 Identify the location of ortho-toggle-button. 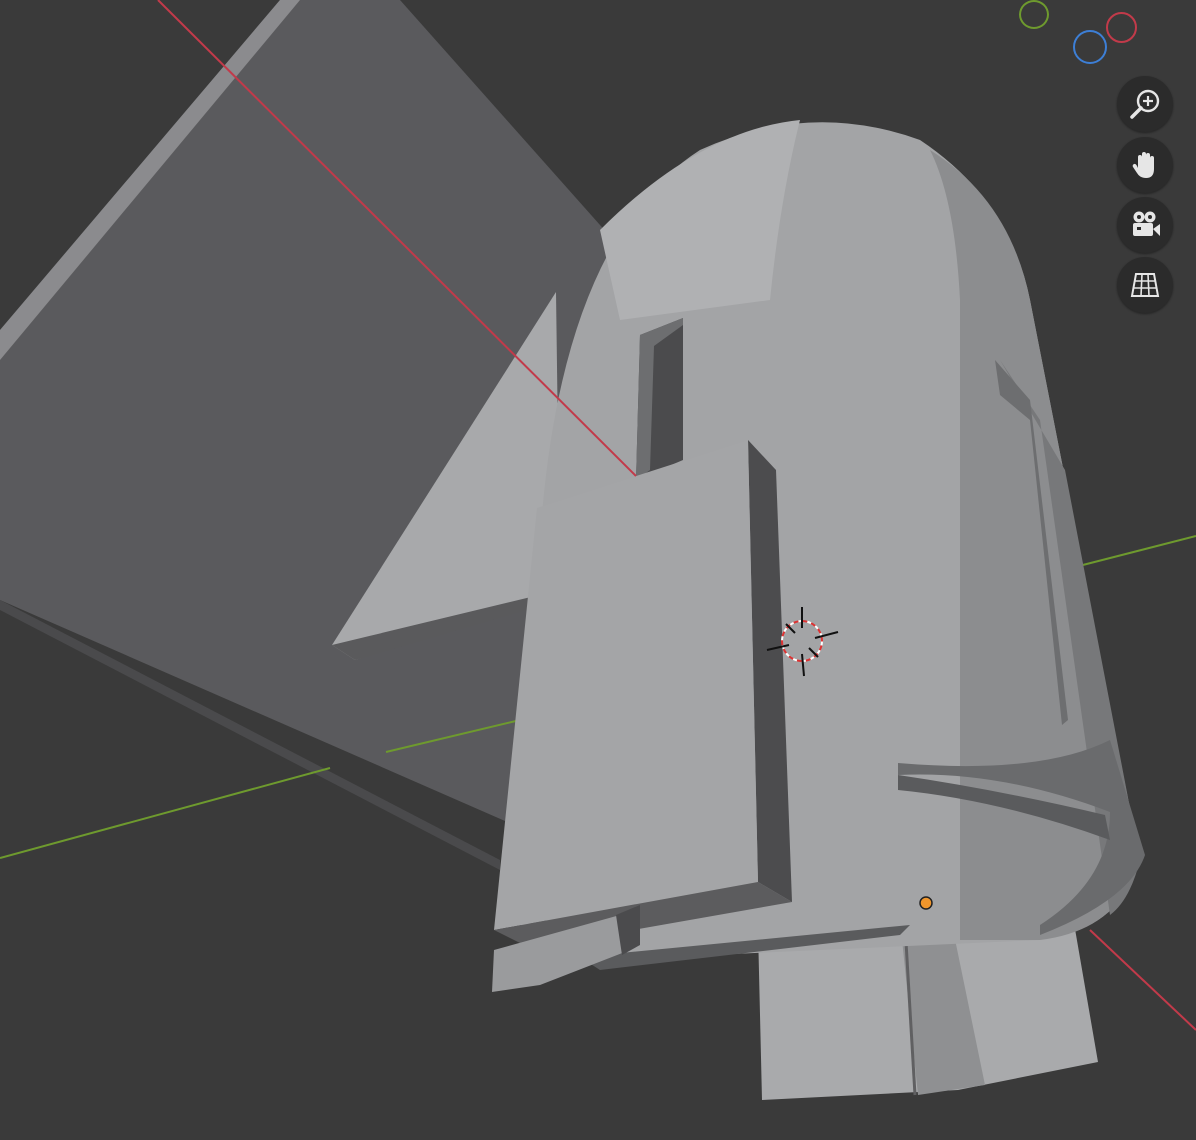
(1145, 285).